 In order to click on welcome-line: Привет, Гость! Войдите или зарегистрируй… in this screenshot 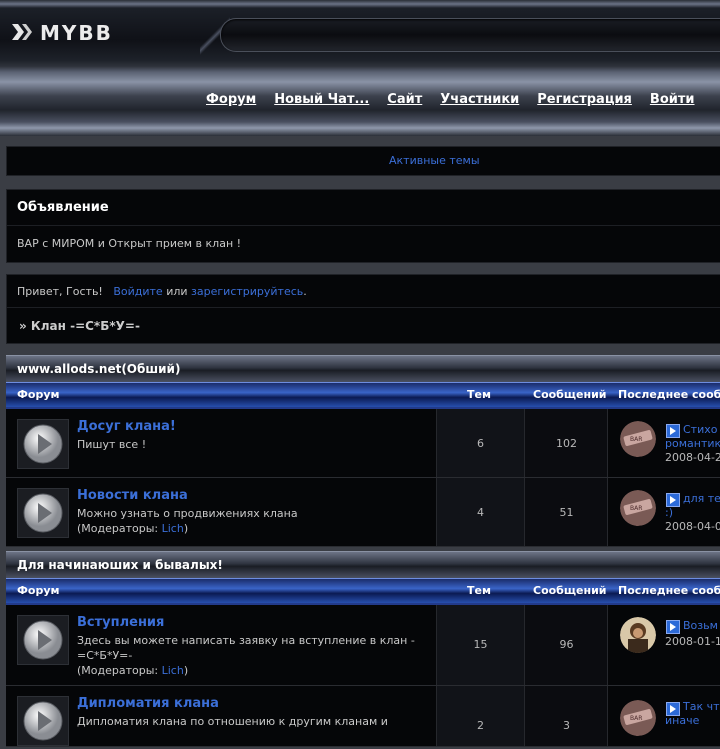, I will do `click(162, 291)`.